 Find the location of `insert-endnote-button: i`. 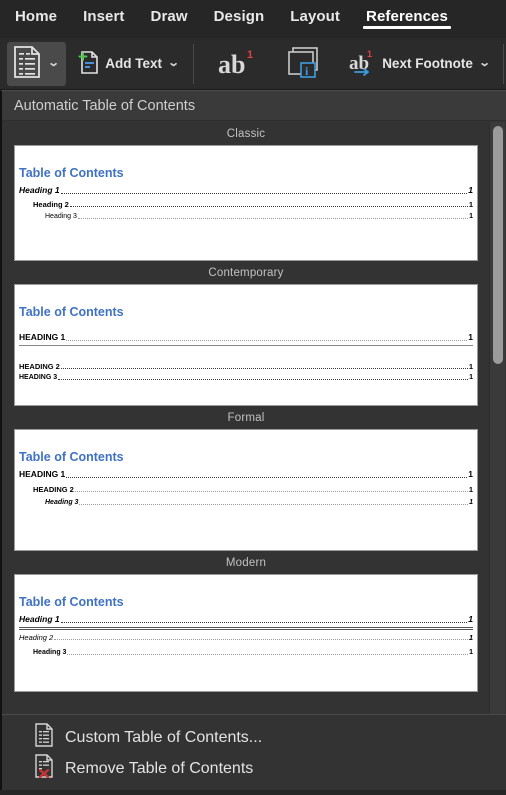

insert-endnote-button: i is located at coordinates (307, 64).